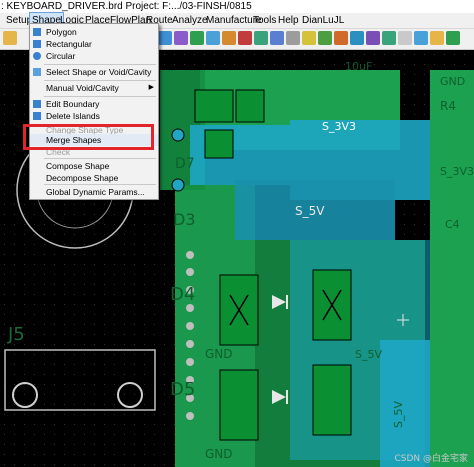 The height and width of the screenshot is (467, 474). I want to click on ref-r4: R4, so click(448, 106).